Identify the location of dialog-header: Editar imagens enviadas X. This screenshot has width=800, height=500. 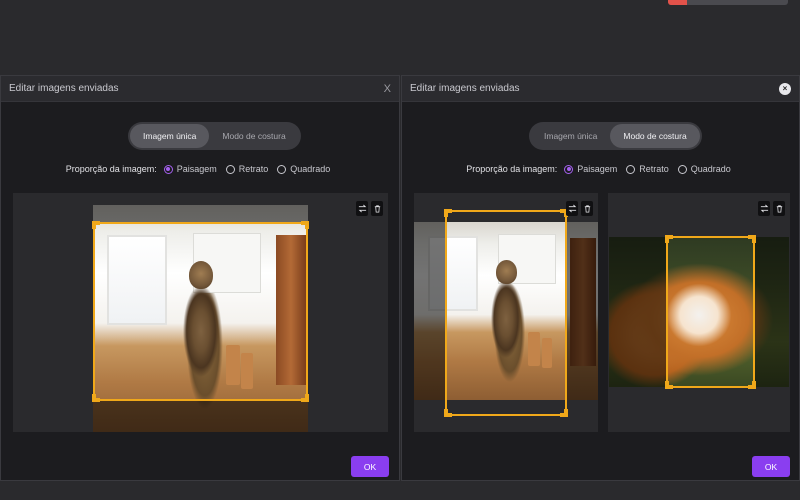
(200, 89).